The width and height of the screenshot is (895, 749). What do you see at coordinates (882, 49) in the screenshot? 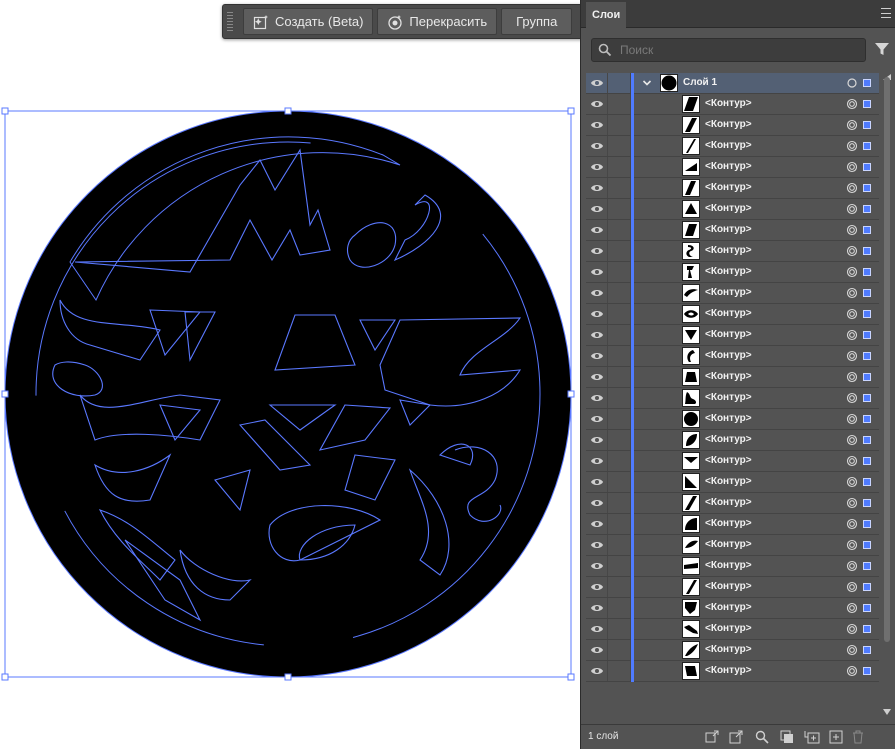
I see `filter-icon` at bounding box center [882, 49].